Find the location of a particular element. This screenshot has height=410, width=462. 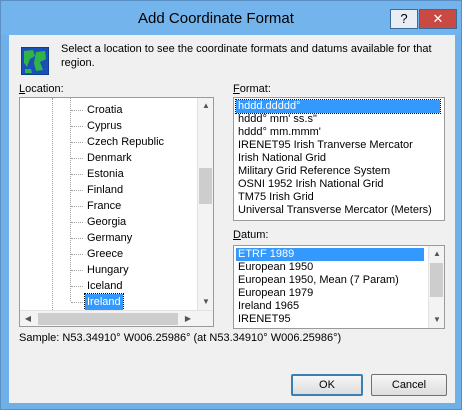

datum-list-item: Ireland 1965 is located at coordinates (330, 306).